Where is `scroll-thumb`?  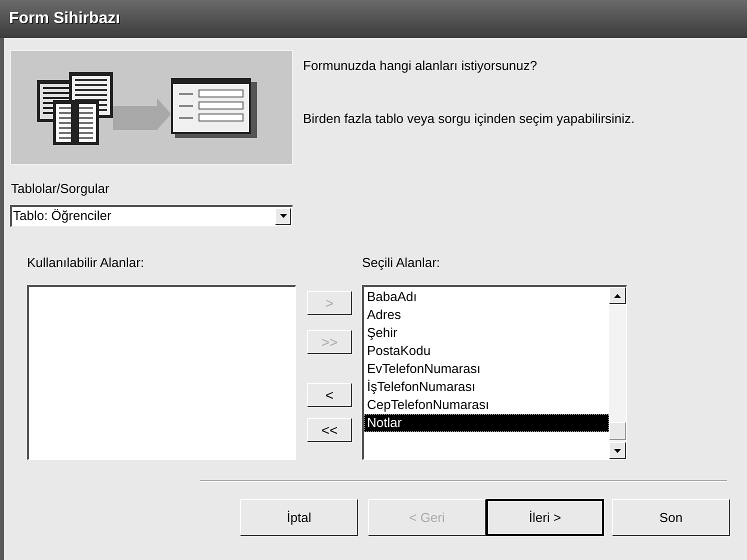
scroll-thumb is located at coordinates (617, 431).